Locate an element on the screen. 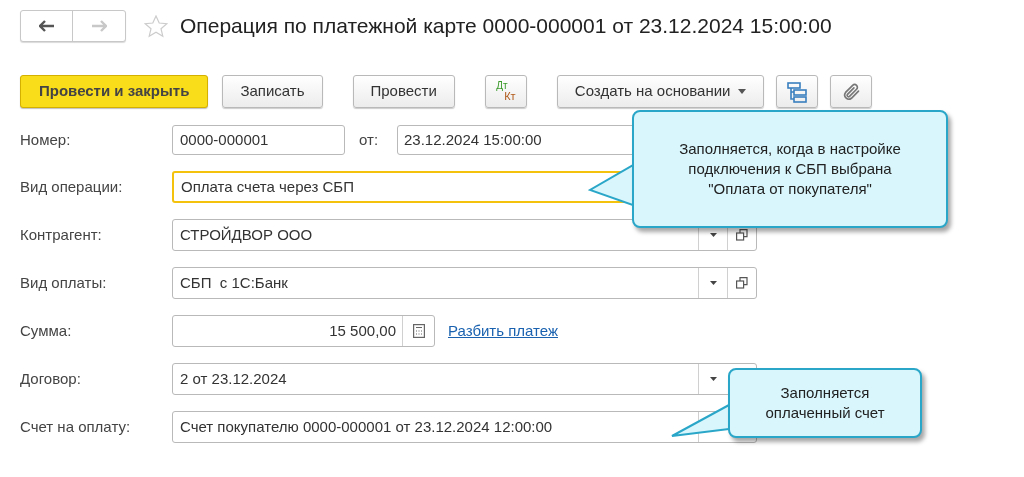 Image resolution: width=1024 pixels, height=477 pixels. select-field: Счет покупателю 0000-000001 от 23.12.2024 12:00:00 is located at coordinates (464, 427).